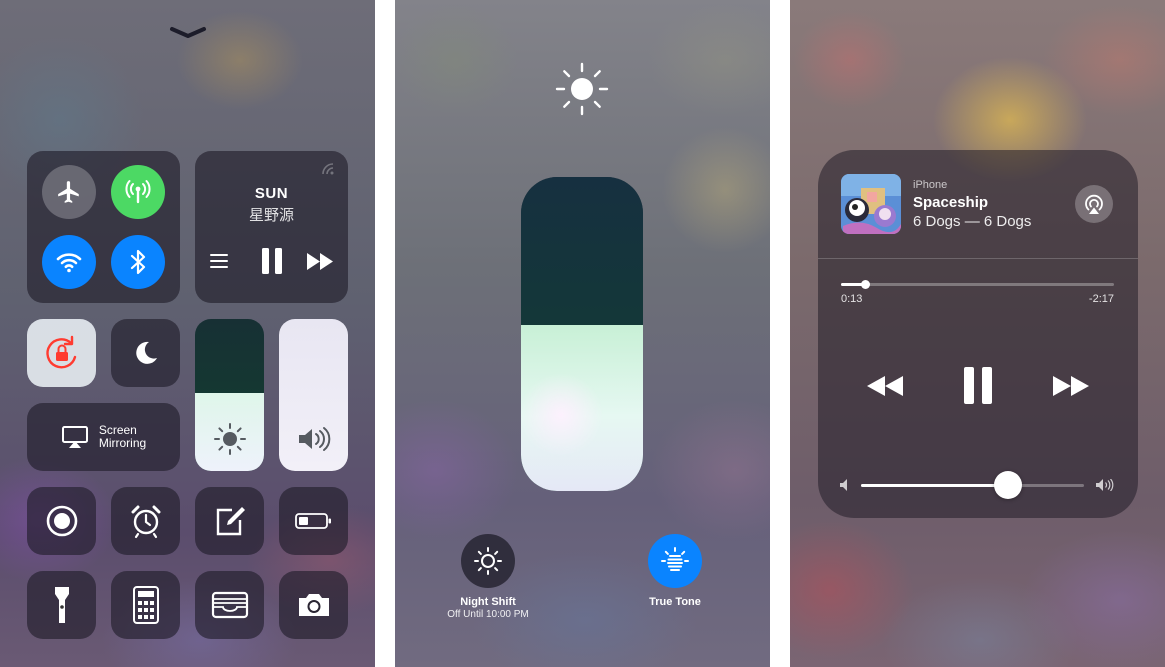 The image size is (1165, 667). Describe the element at coordinates (271, 227) in the screenshot. I see `music-module: SUN 星野源` at that location.